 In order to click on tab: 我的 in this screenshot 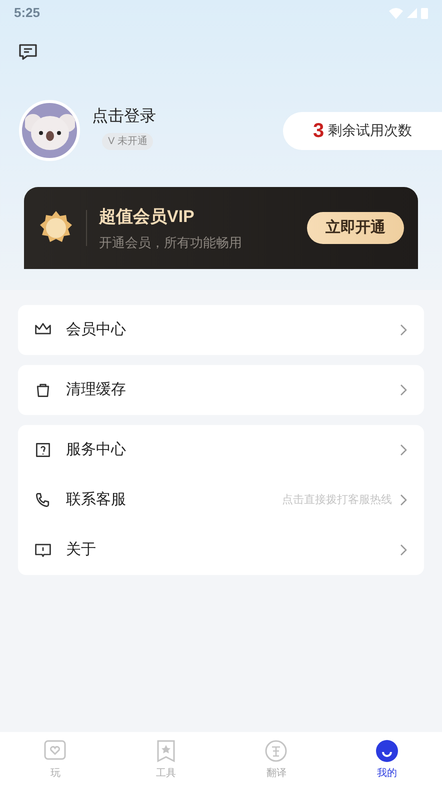, I will do `click(387, 759)`.